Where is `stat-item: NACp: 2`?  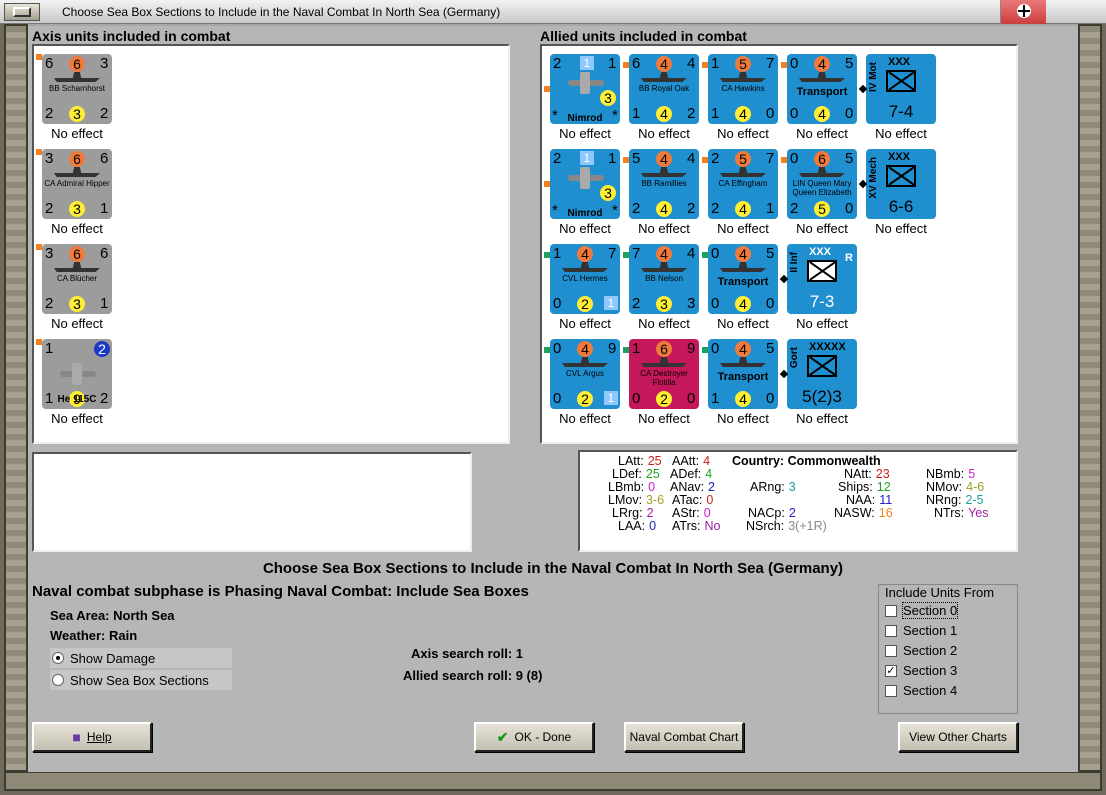
stat-item: NACp: 2 is located at coordinates (772, 513).